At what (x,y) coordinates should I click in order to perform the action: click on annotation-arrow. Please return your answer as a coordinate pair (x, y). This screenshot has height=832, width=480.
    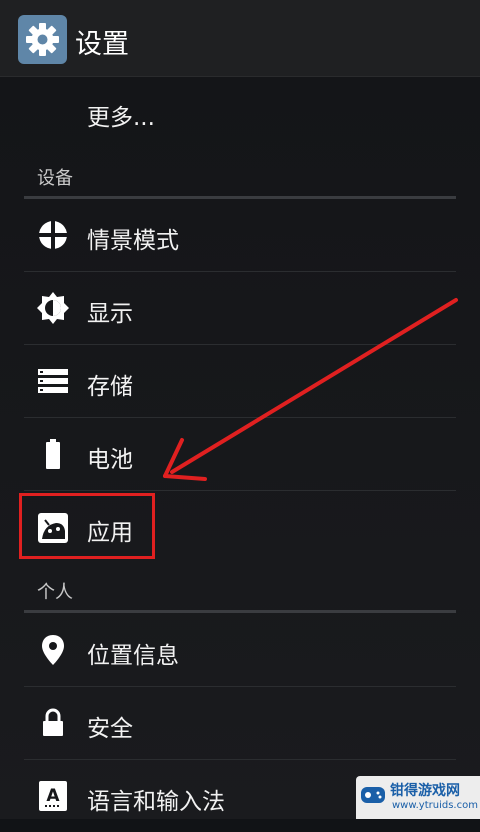
    Looking at the image, I should click on (310, 389).